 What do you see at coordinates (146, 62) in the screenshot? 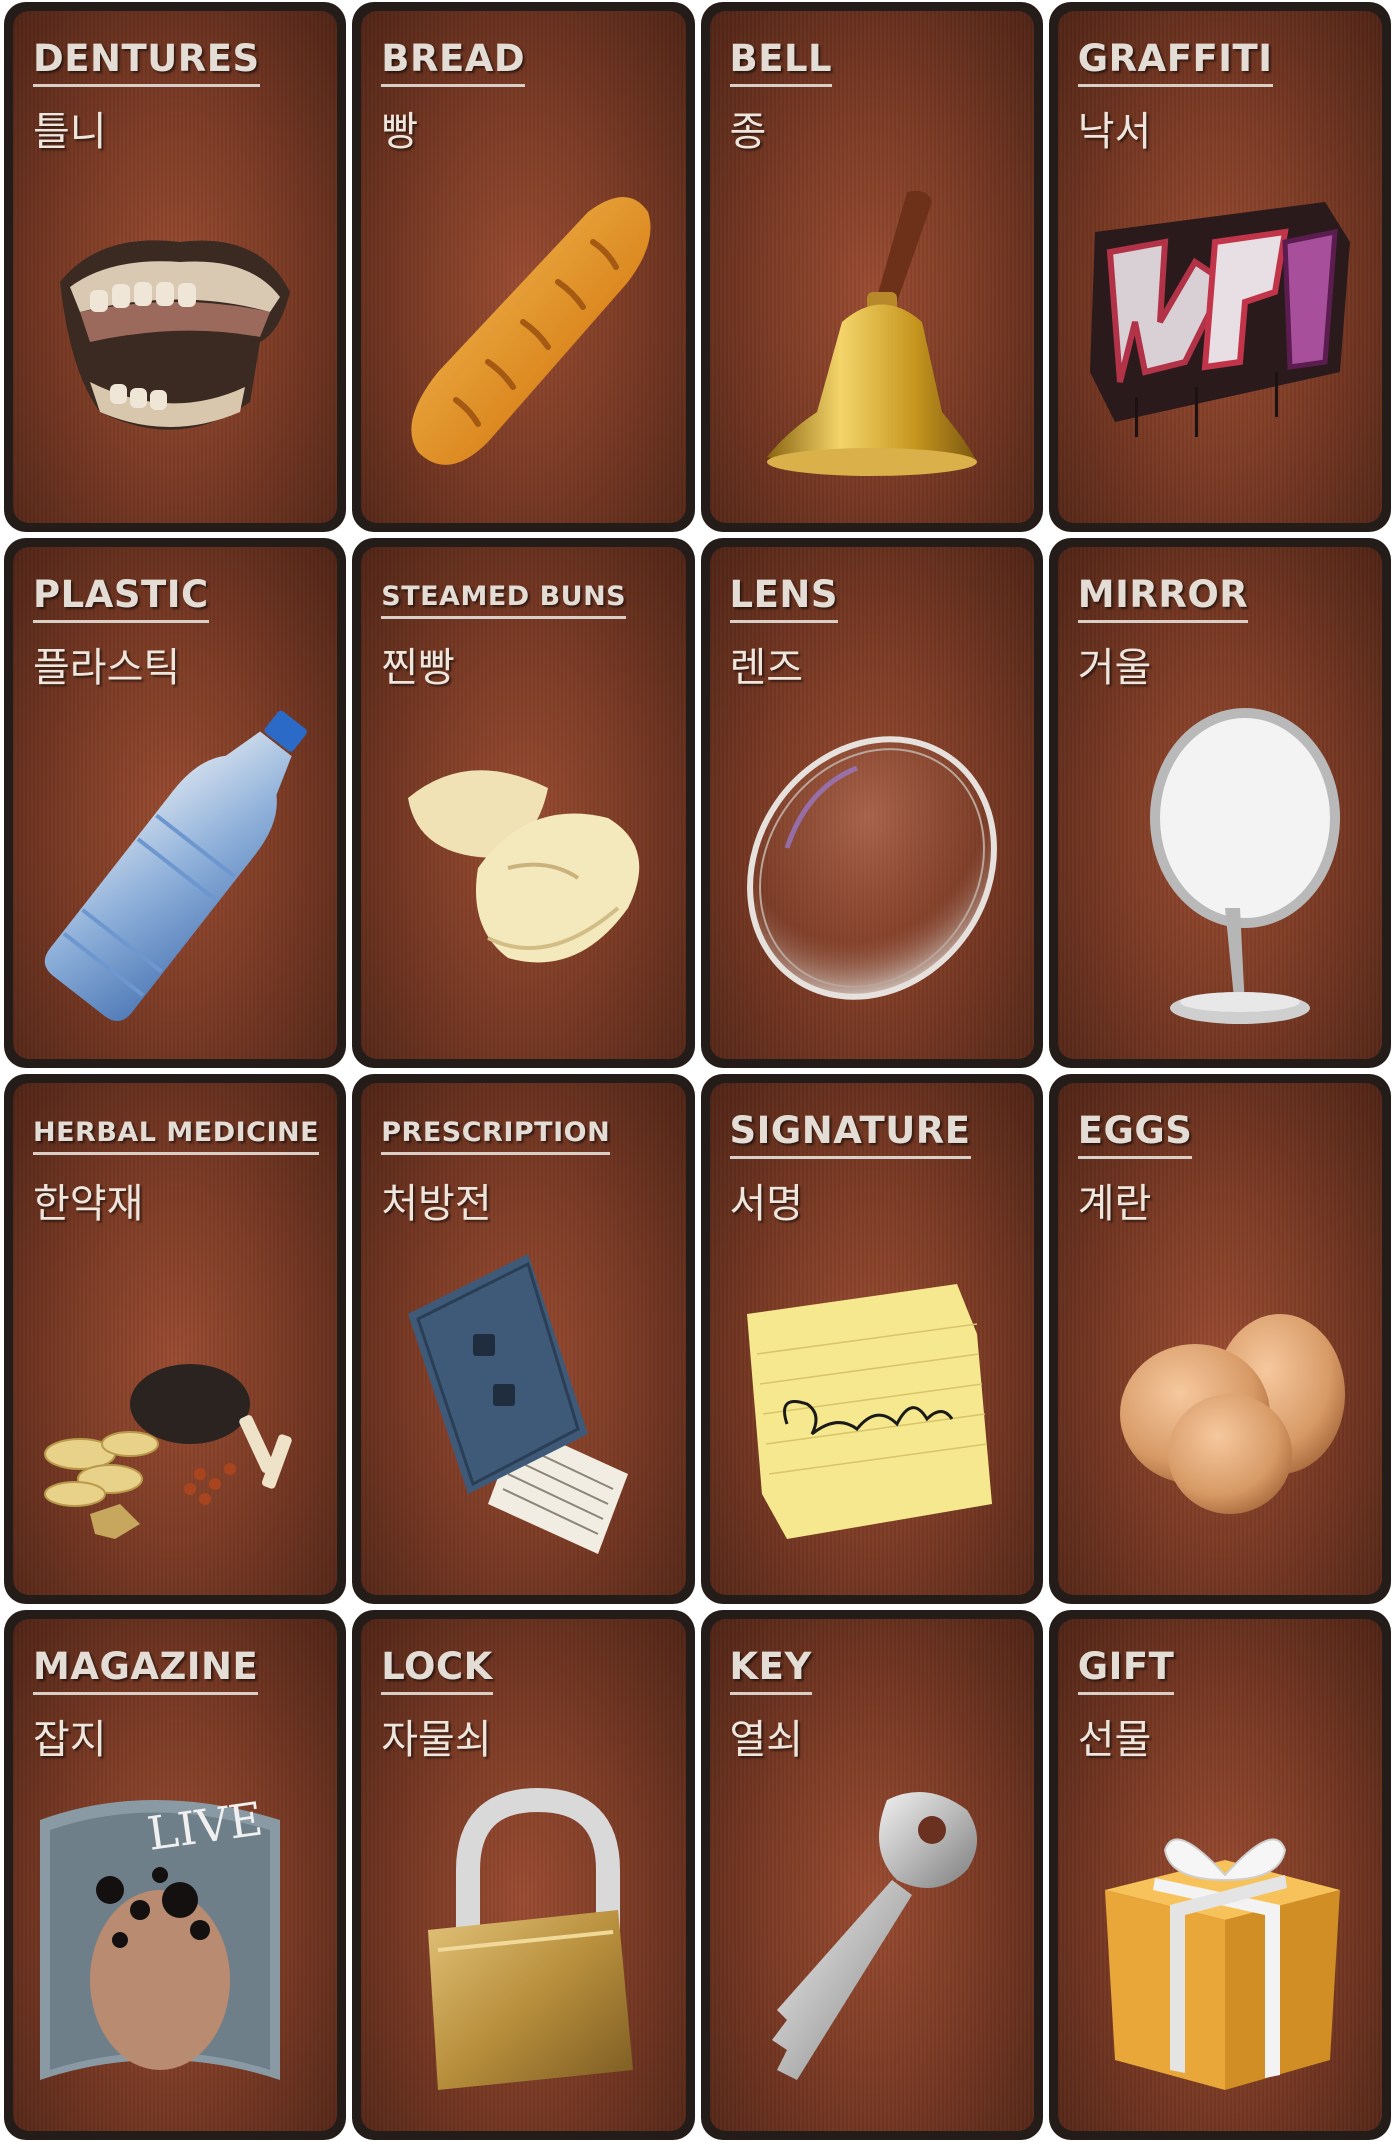
I see `card-title-en: DENTURES` at bounding box center [146, 62].